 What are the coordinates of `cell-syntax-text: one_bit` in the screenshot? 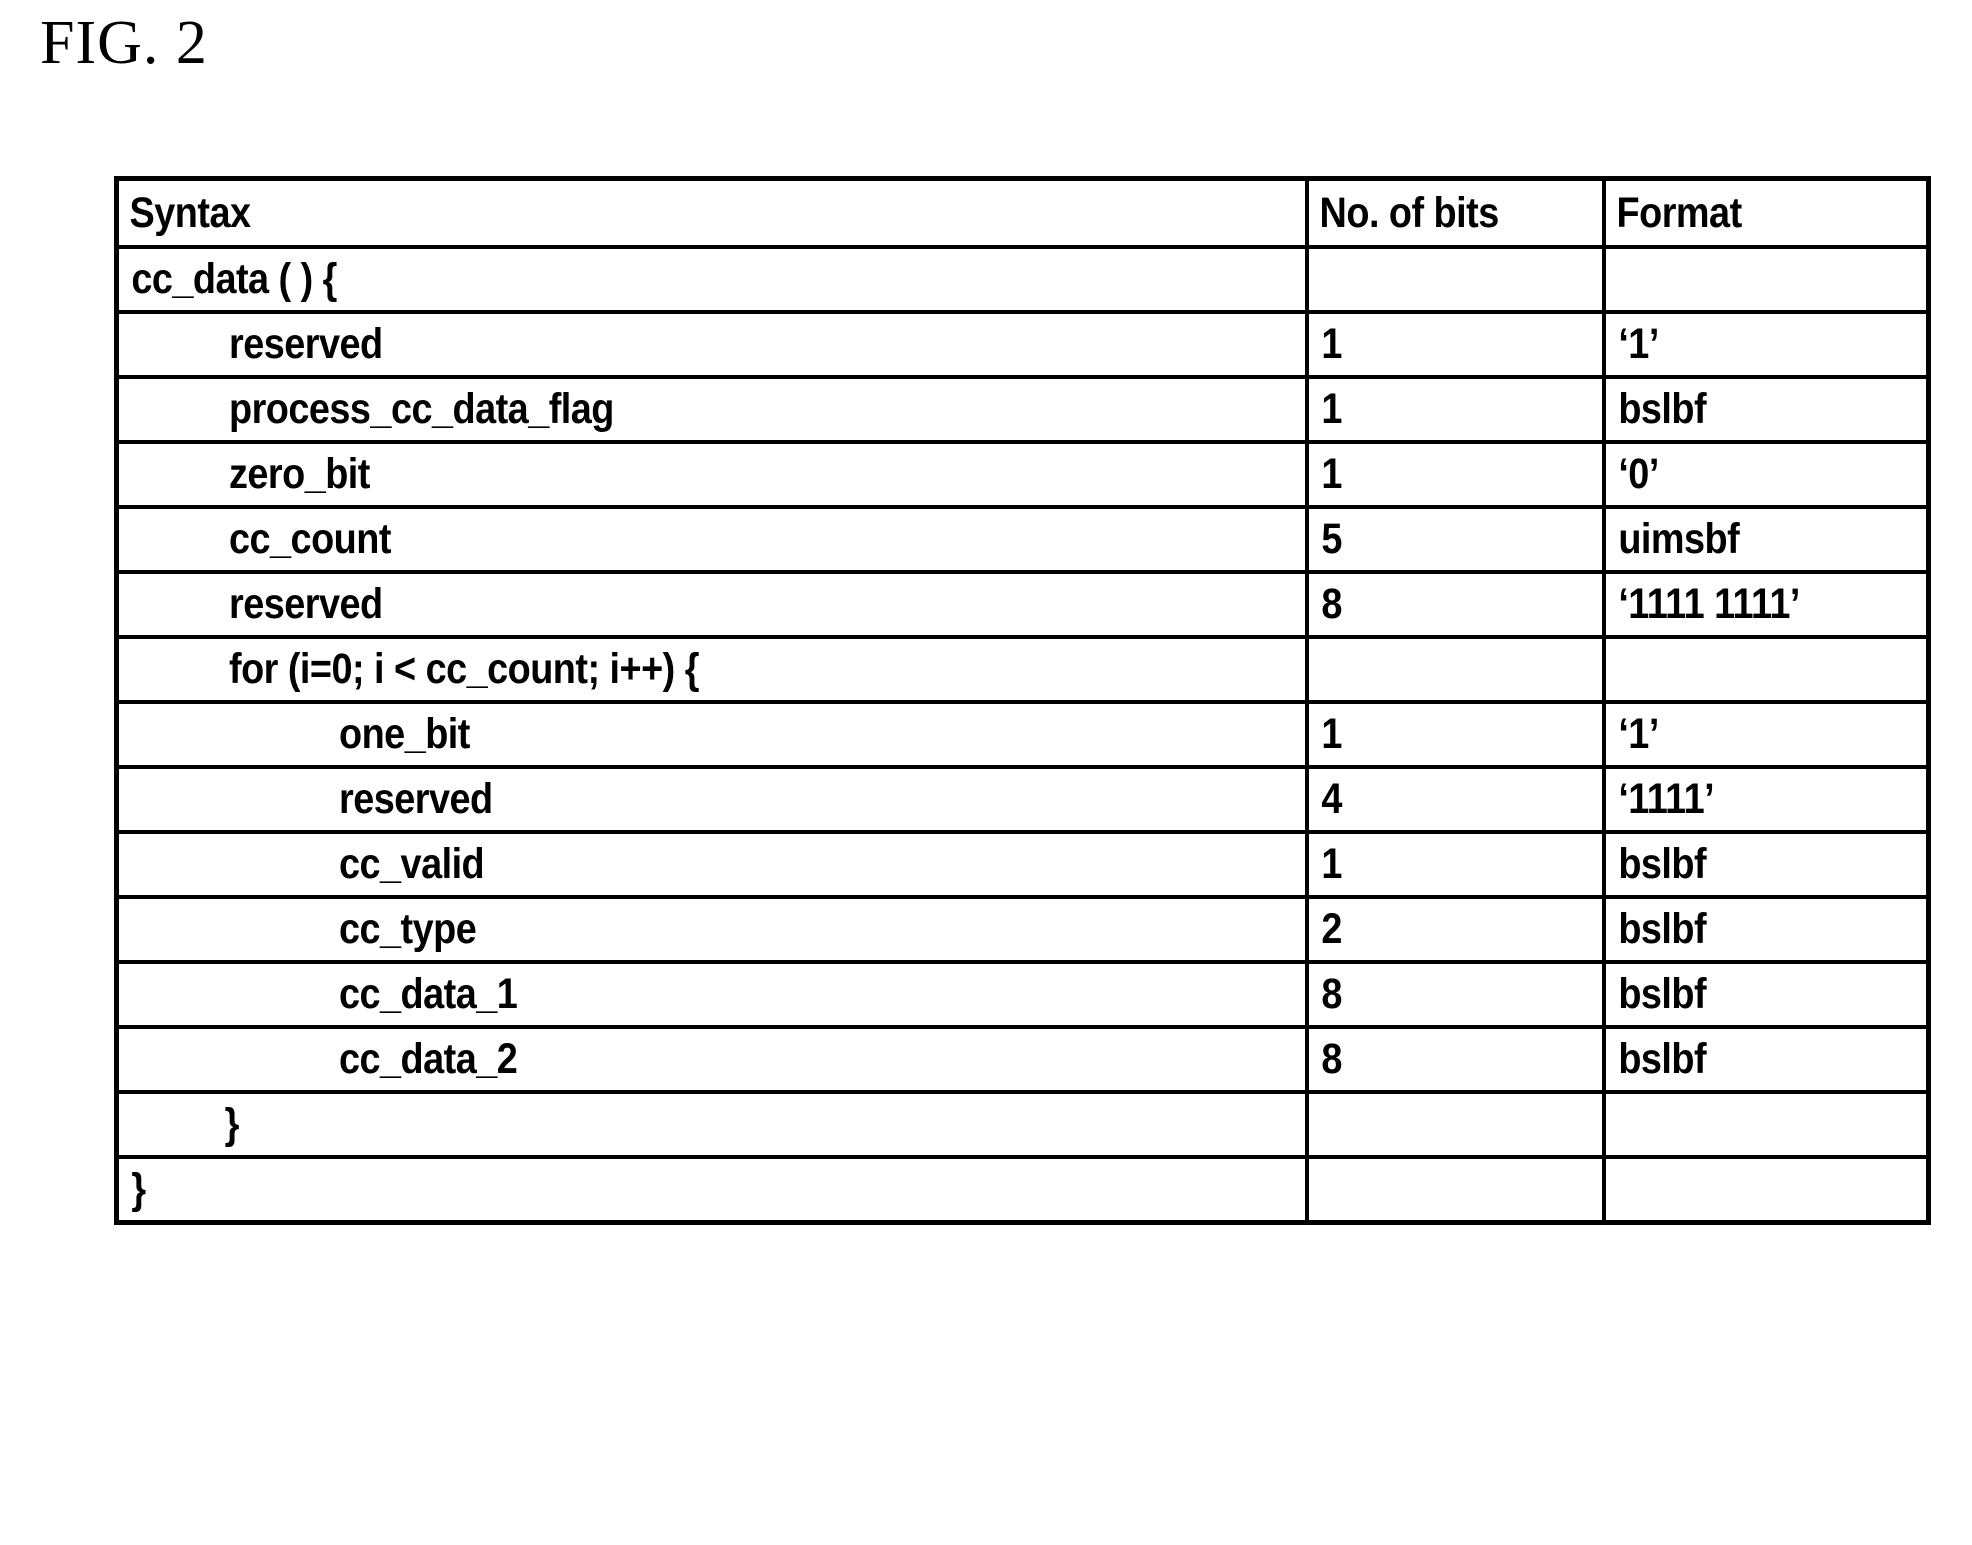 It's located at (404, 734).